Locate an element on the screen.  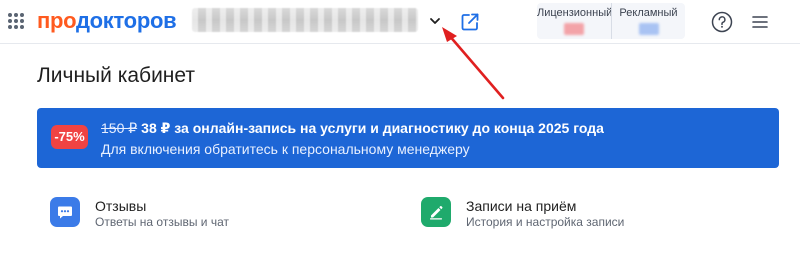
apps-grid-icon is located at coordinates (16, 21).